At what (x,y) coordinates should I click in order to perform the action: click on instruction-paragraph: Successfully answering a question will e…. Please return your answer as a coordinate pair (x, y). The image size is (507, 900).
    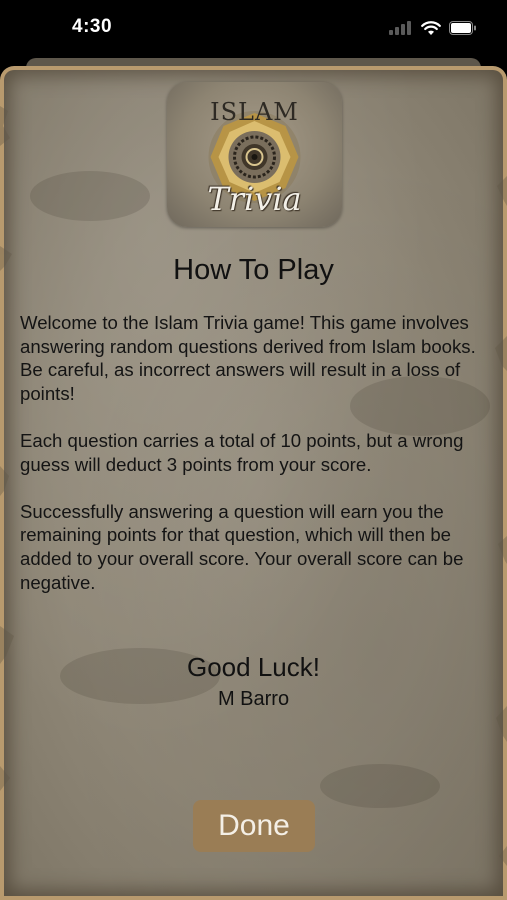
    Looking at the image, I should click on (242, 546).